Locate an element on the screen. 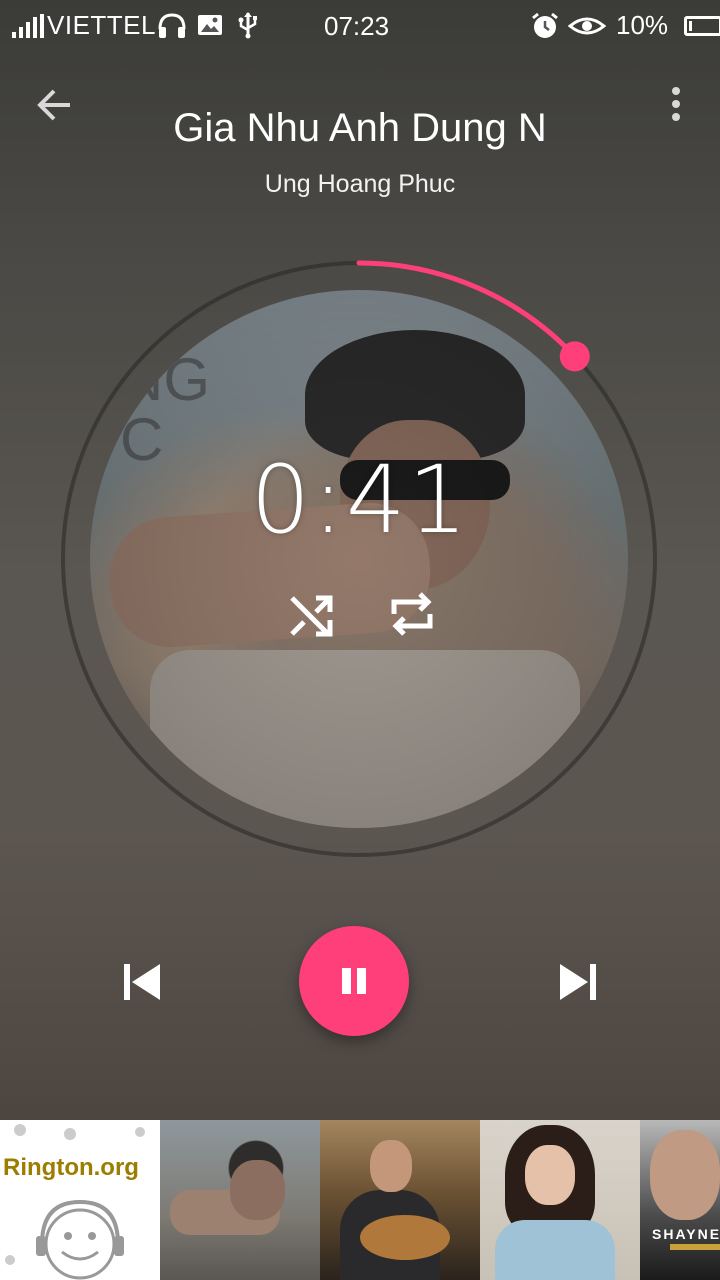 The width and height of the screenshot is (720, 1280). more-vert-icon is located at coordinates (676, 104).